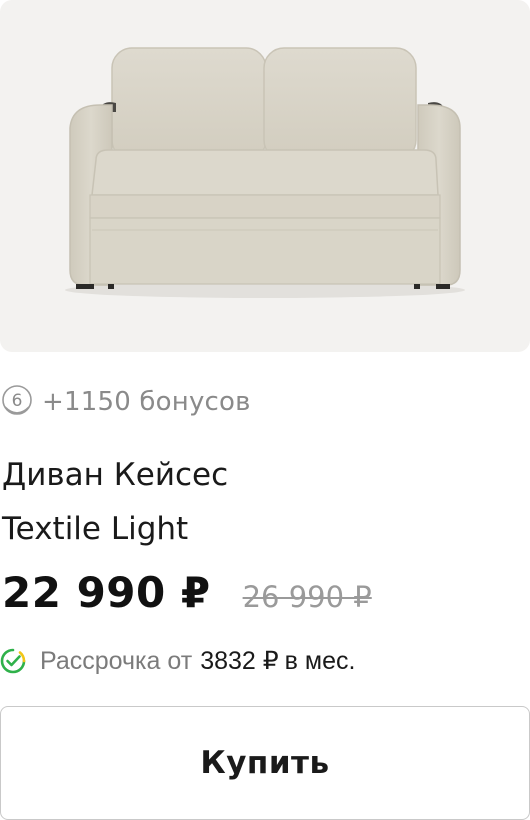  What do you see at coordinates (116, 660) in the screenshot?
I see `installment-prefix: Рассрочка от` at bounding box center [116, 660].